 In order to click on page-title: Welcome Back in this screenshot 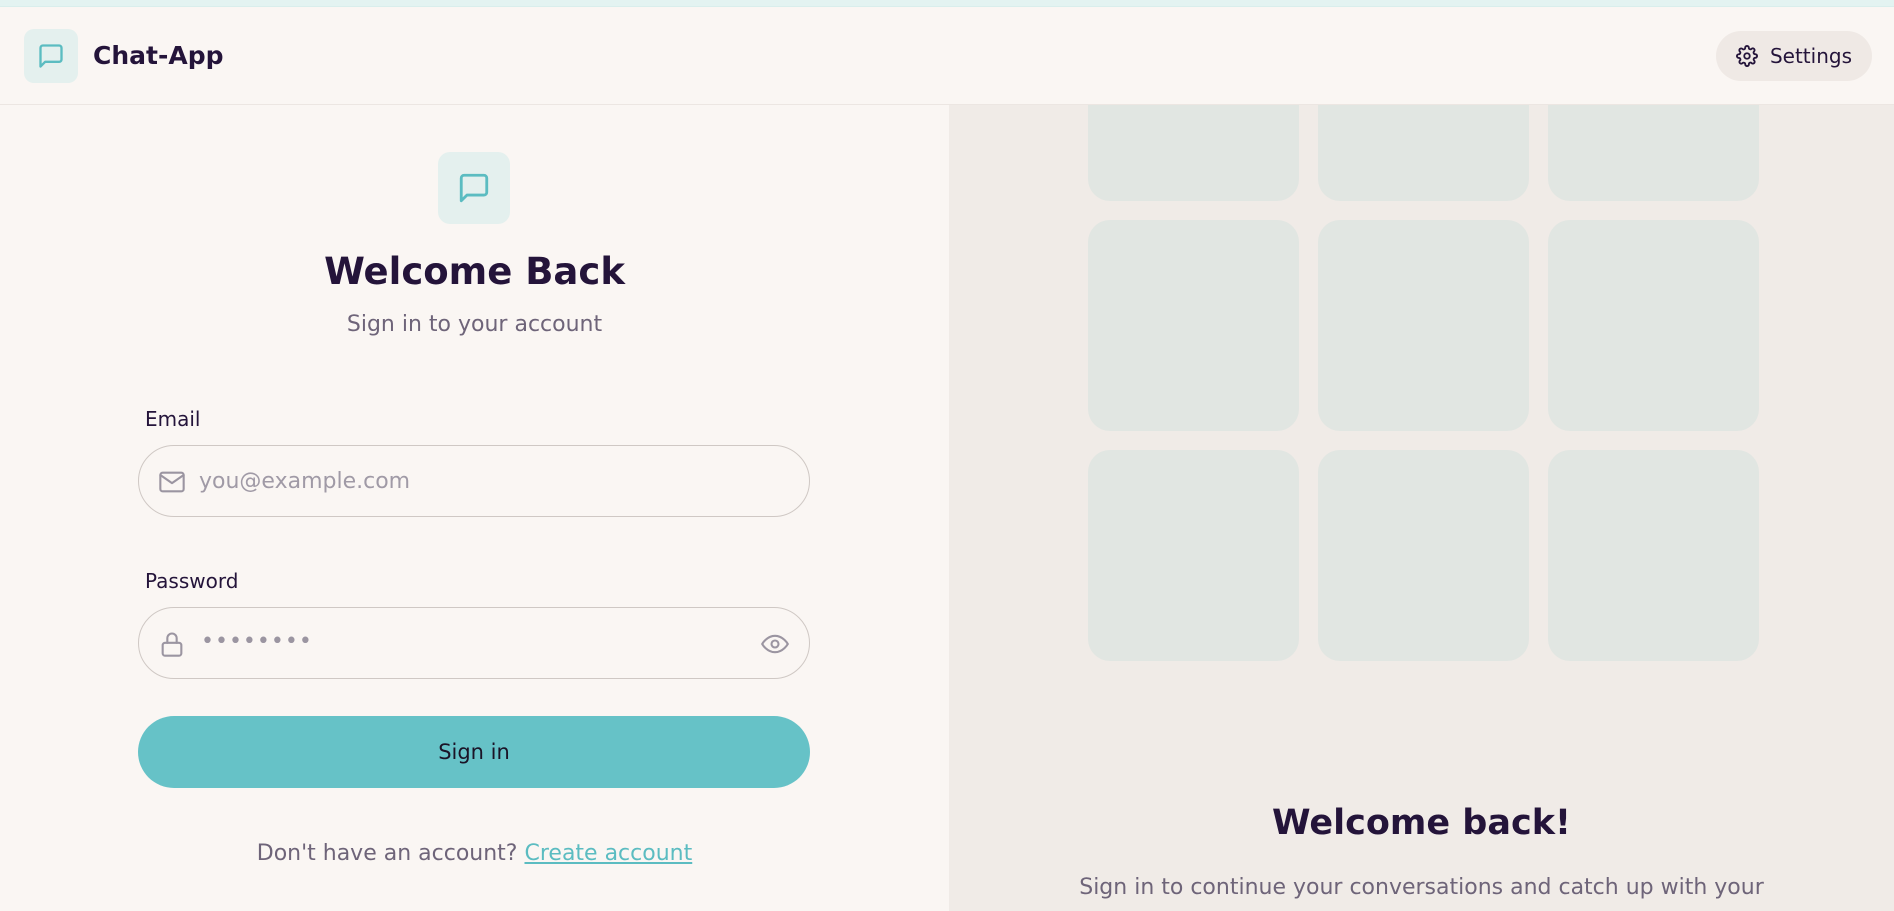, I will do `click(474, 271)`.